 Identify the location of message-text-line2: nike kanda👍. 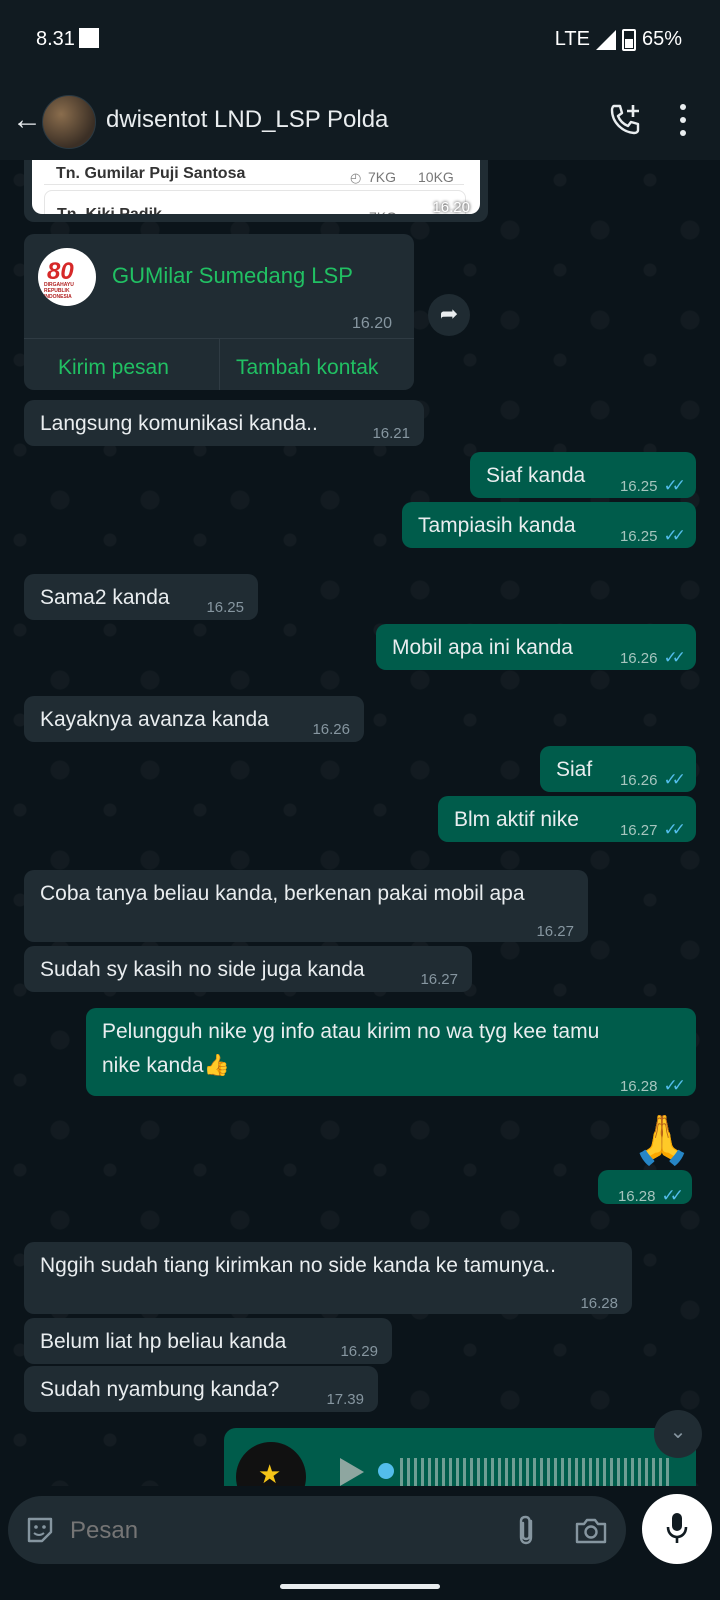
(166, 1065).